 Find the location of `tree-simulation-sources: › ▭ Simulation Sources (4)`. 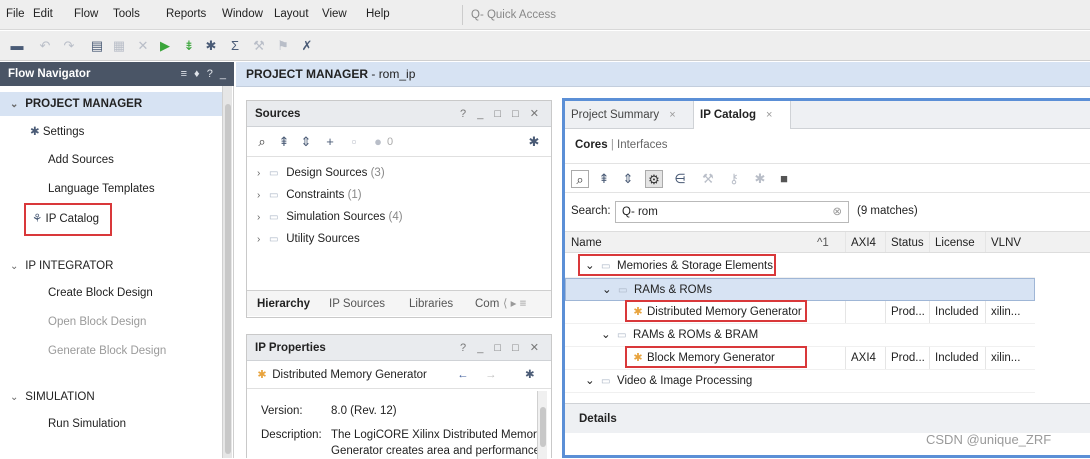

tree-simulation-sources: › ▭ Simulation Sources (4) is located at coordinates (330, 217).